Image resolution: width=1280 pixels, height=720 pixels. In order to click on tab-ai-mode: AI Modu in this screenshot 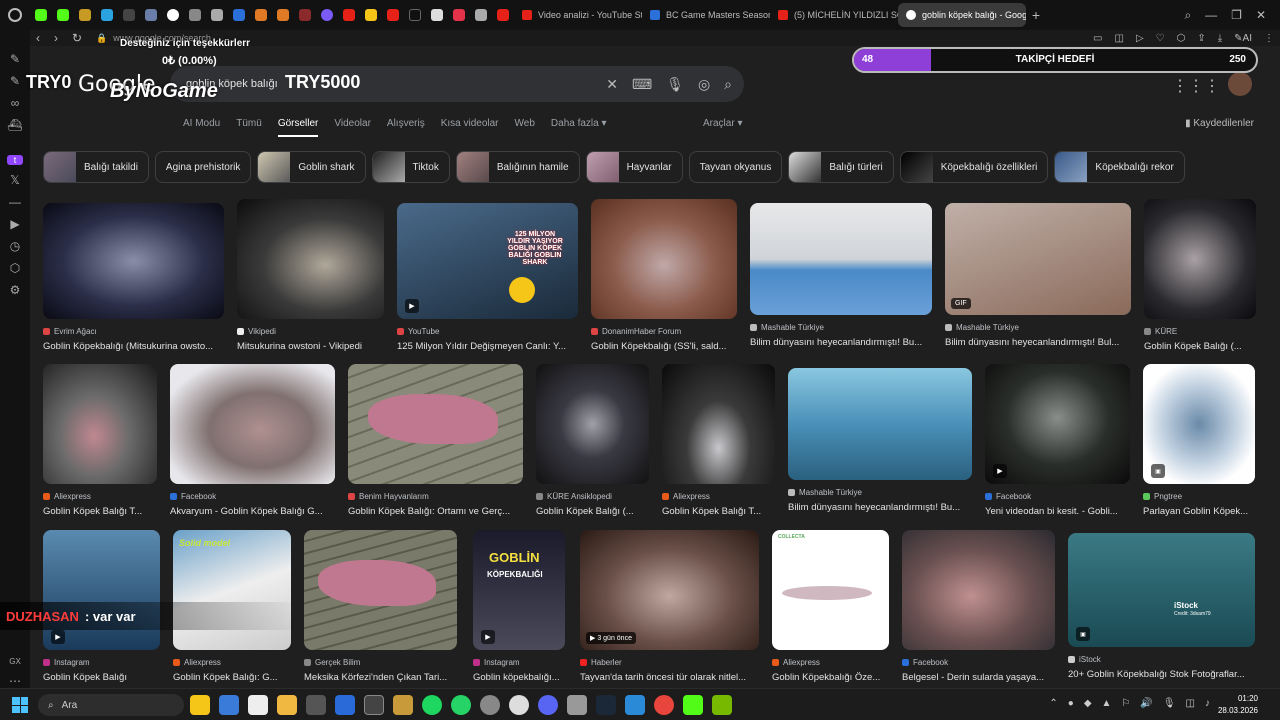, I will do `click(201, 127)`.